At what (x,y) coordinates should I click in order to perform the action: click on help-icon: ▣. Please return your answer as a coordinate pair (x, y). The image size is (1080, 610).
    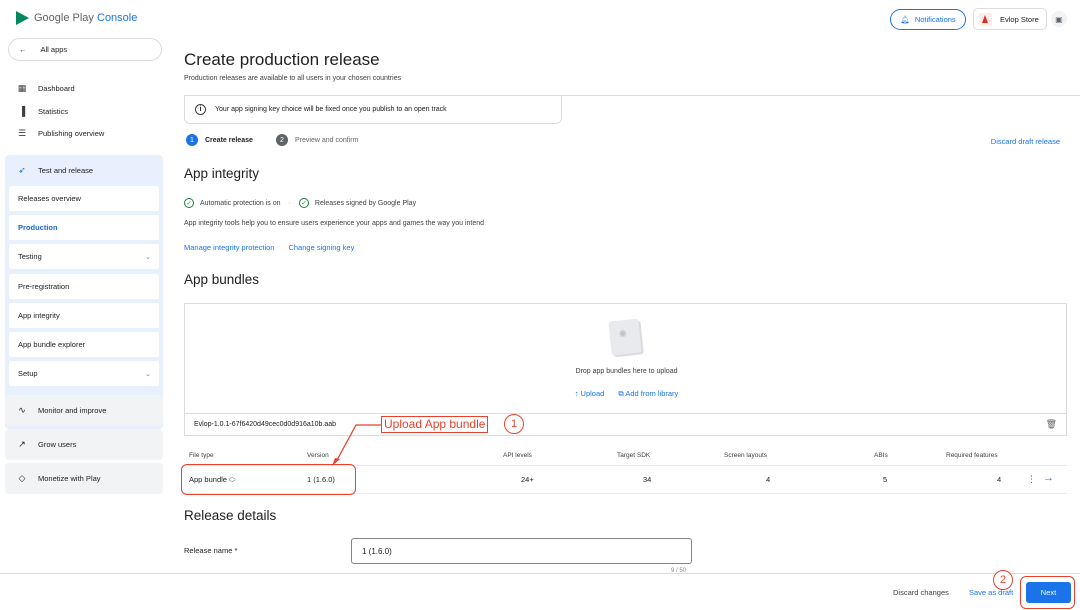
    Looking at the image, I should click on (1059, 19).